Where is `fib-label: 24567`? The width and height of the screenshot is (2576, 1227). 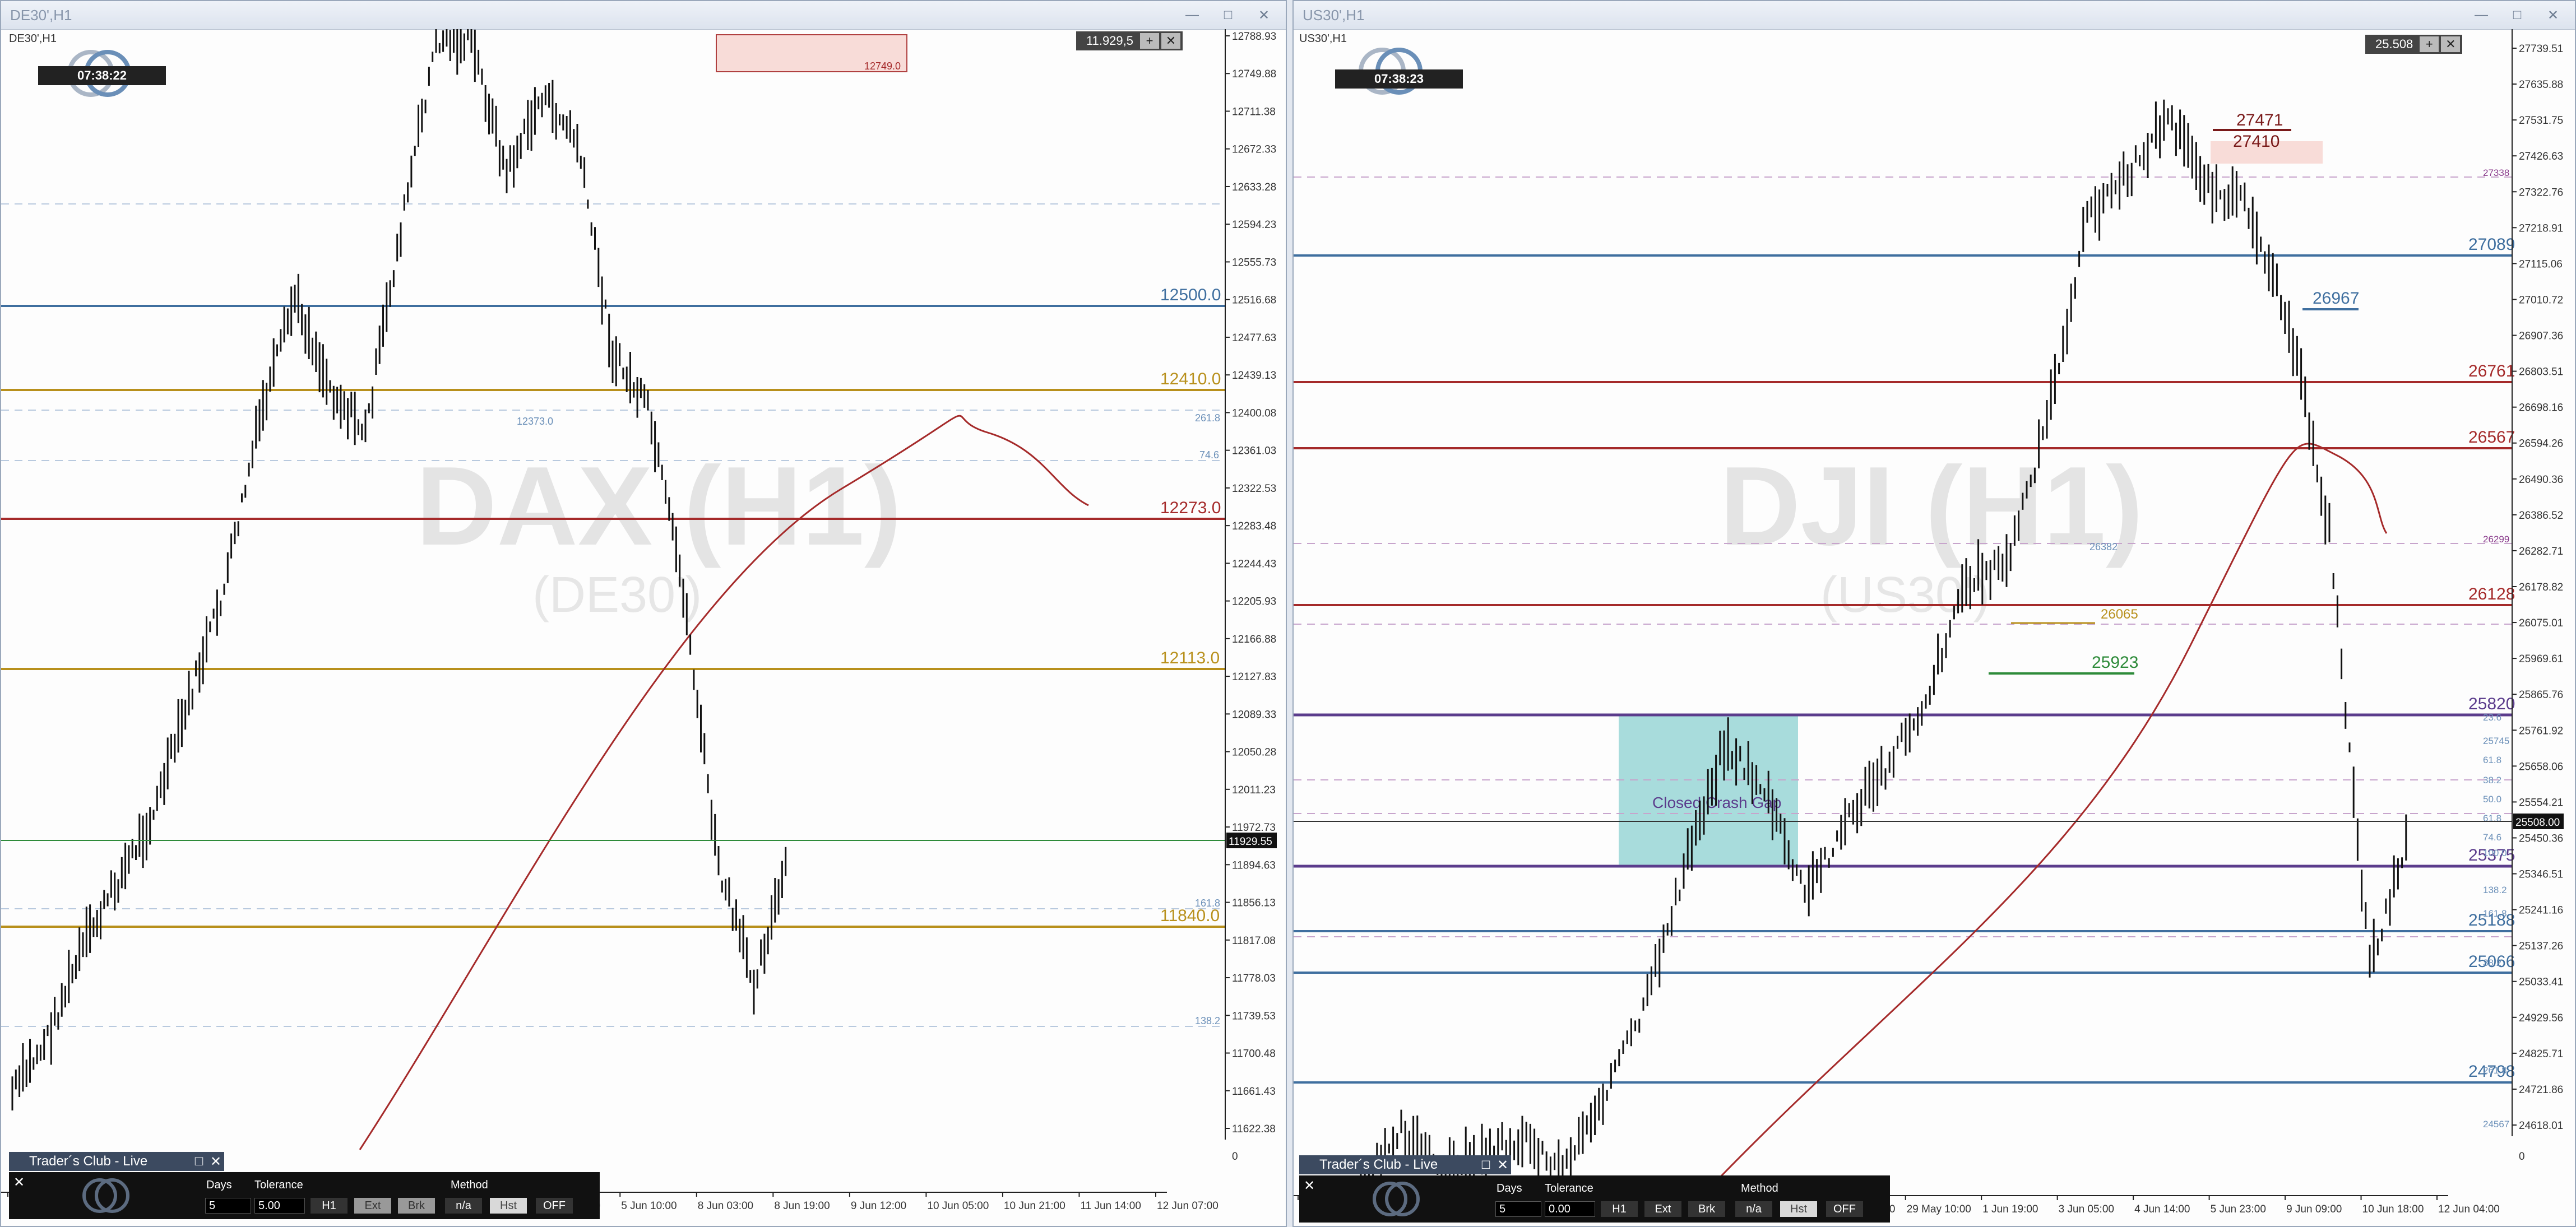
fib-label: 24567 is located at coordinates (2496, 1124).